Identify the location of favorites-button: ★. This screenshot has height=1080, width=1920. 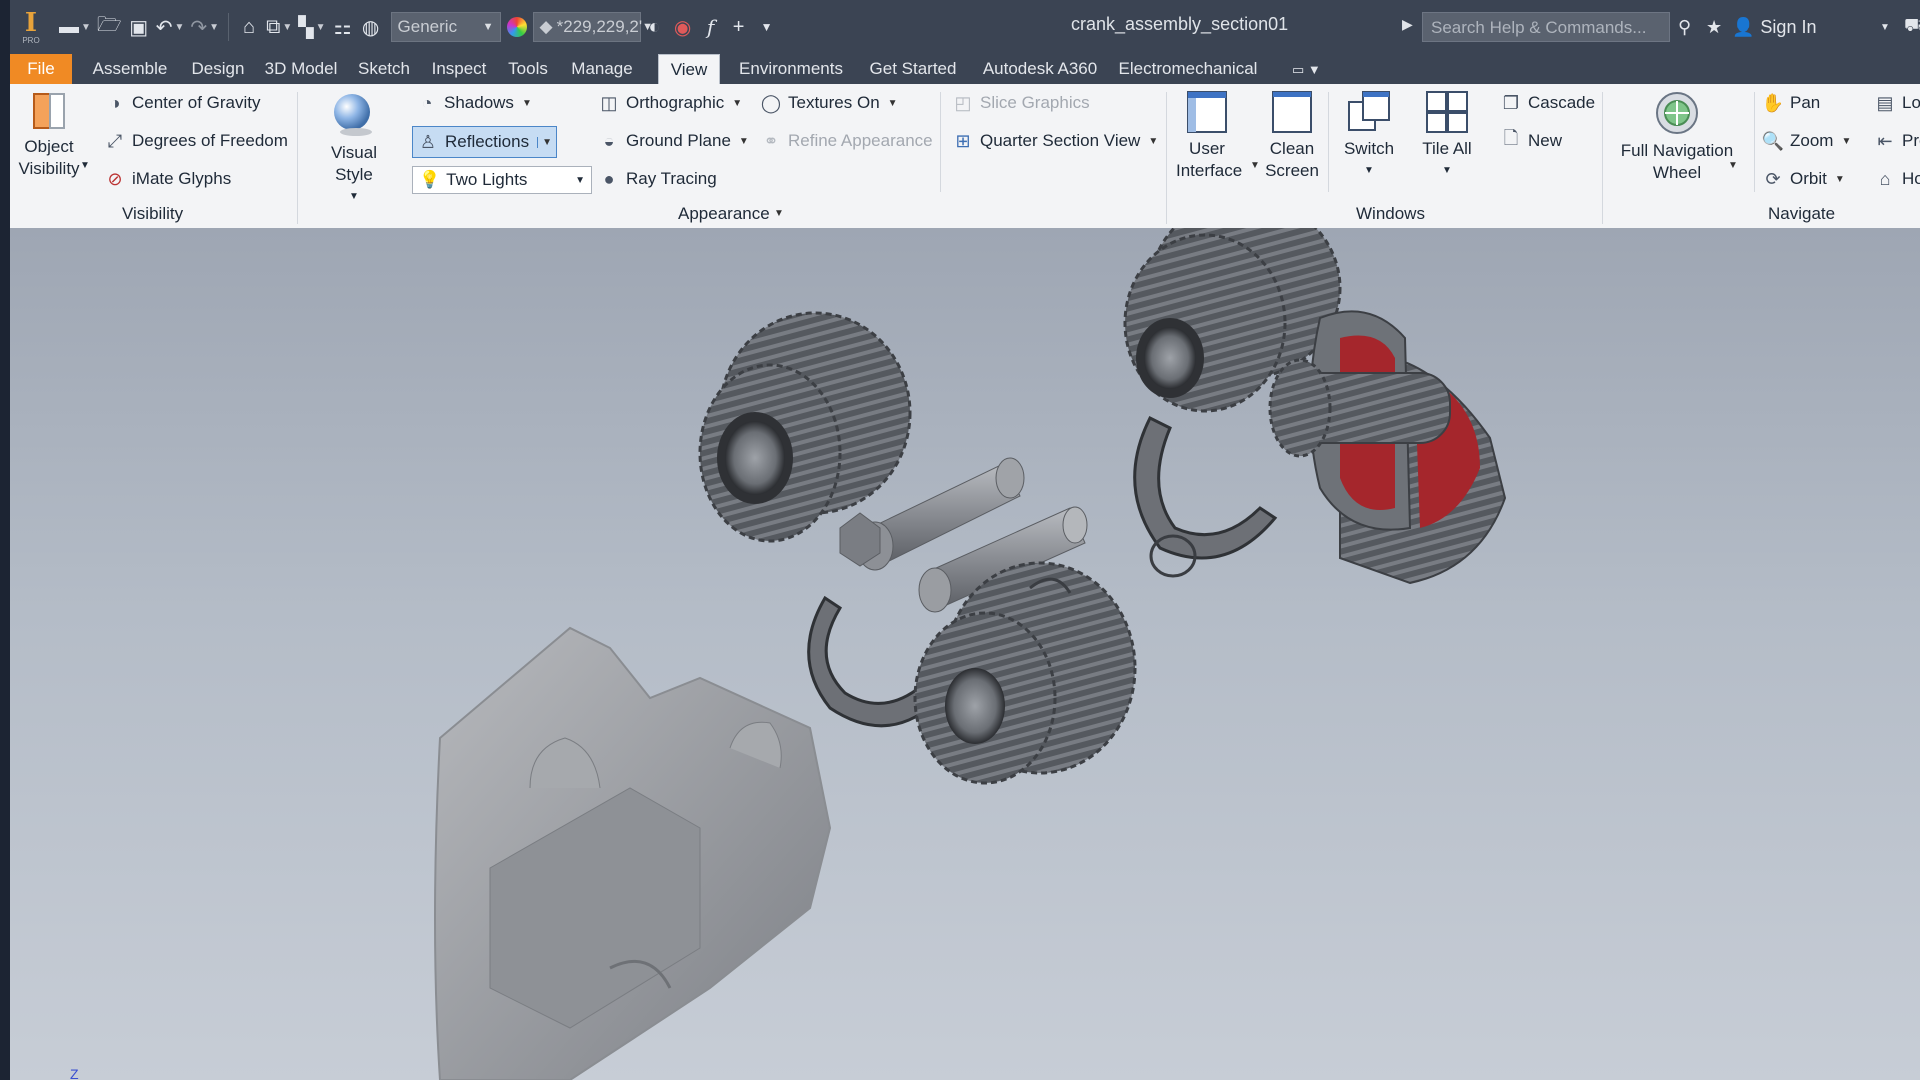
(1714, 27).